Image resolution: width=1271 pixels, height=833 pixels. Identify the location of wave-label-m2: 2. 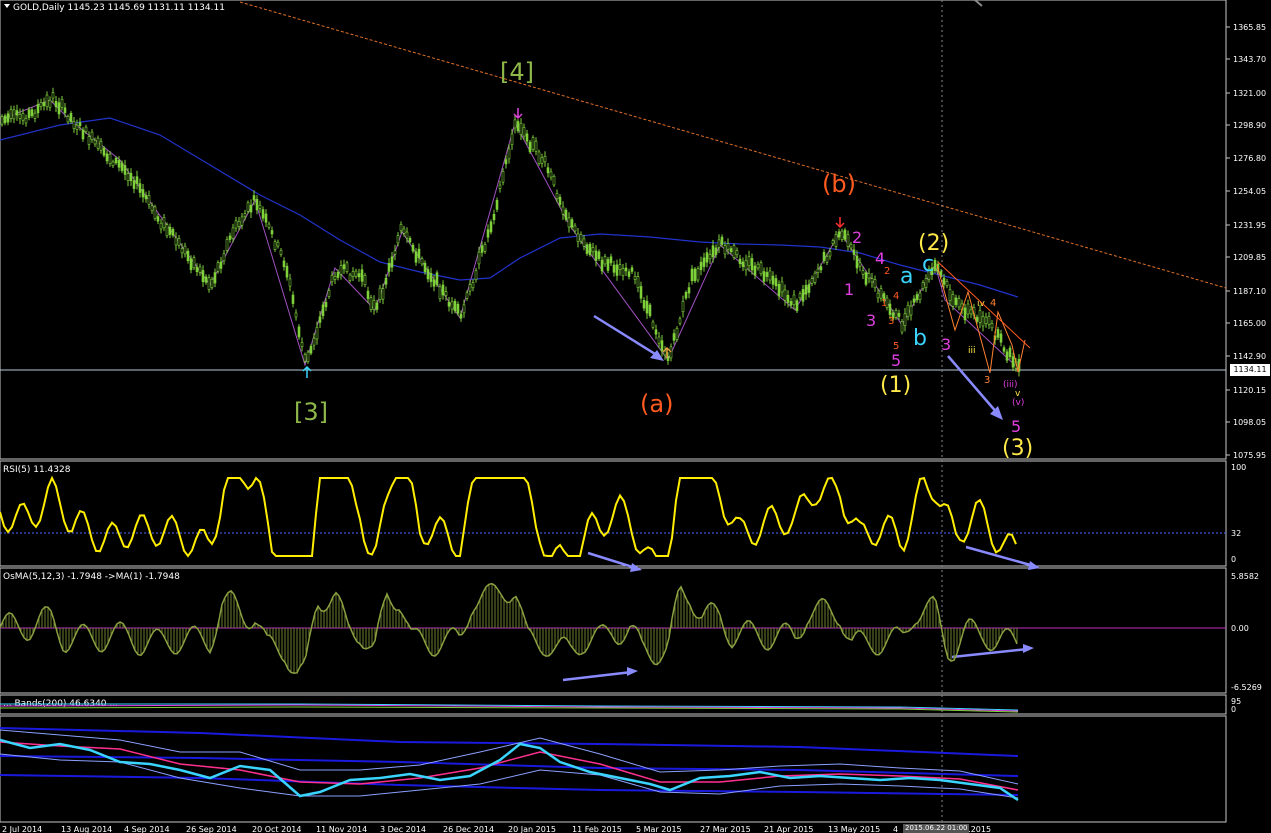
(857, 237).